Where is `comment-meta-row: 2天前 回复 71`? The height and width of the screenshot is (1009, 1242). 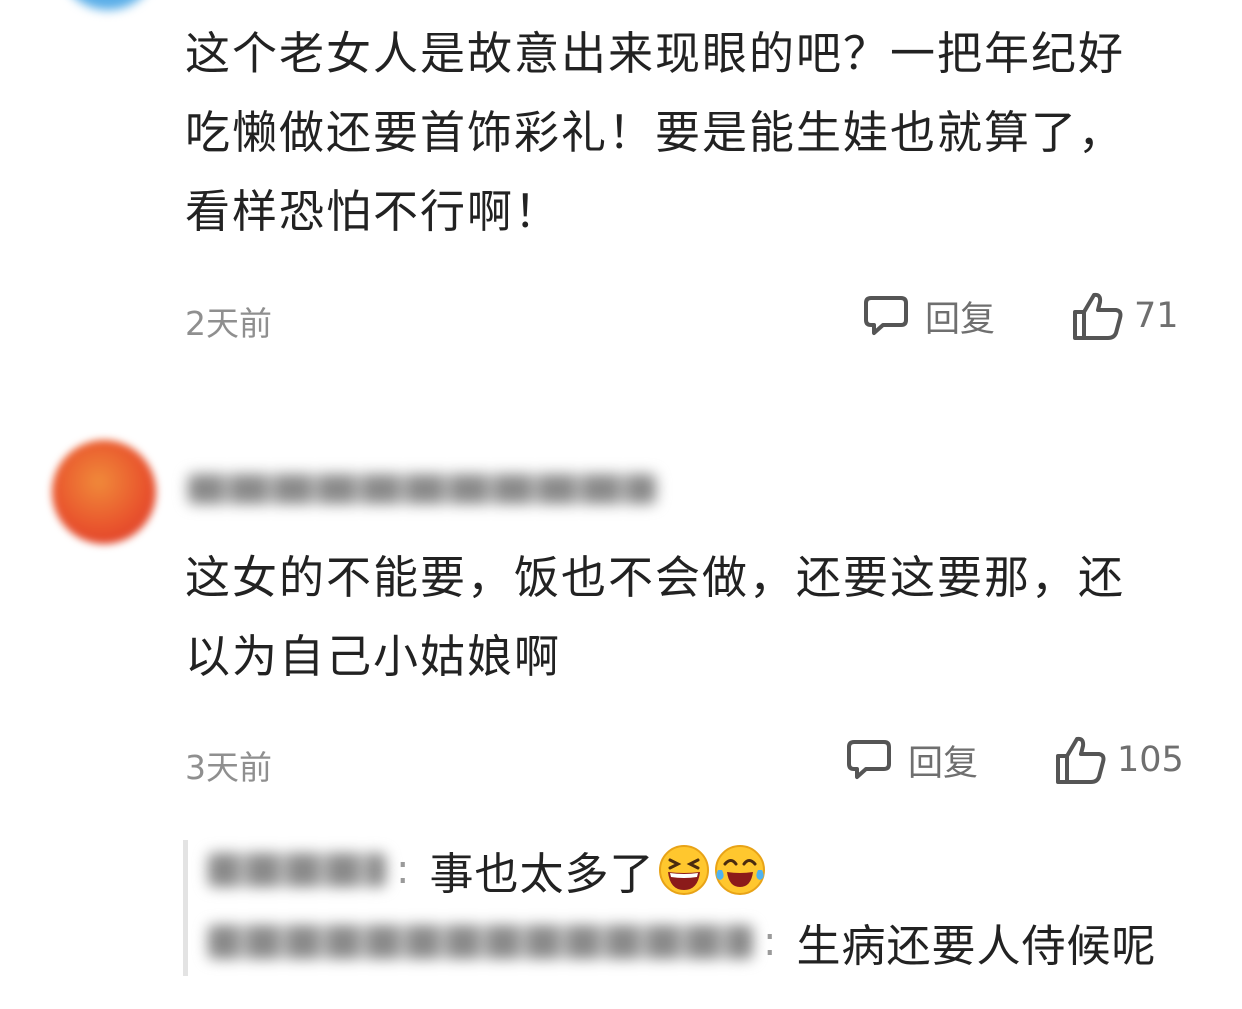
comment-meta-row: 2天前 回复 71 is located at coordinates (682, 317).